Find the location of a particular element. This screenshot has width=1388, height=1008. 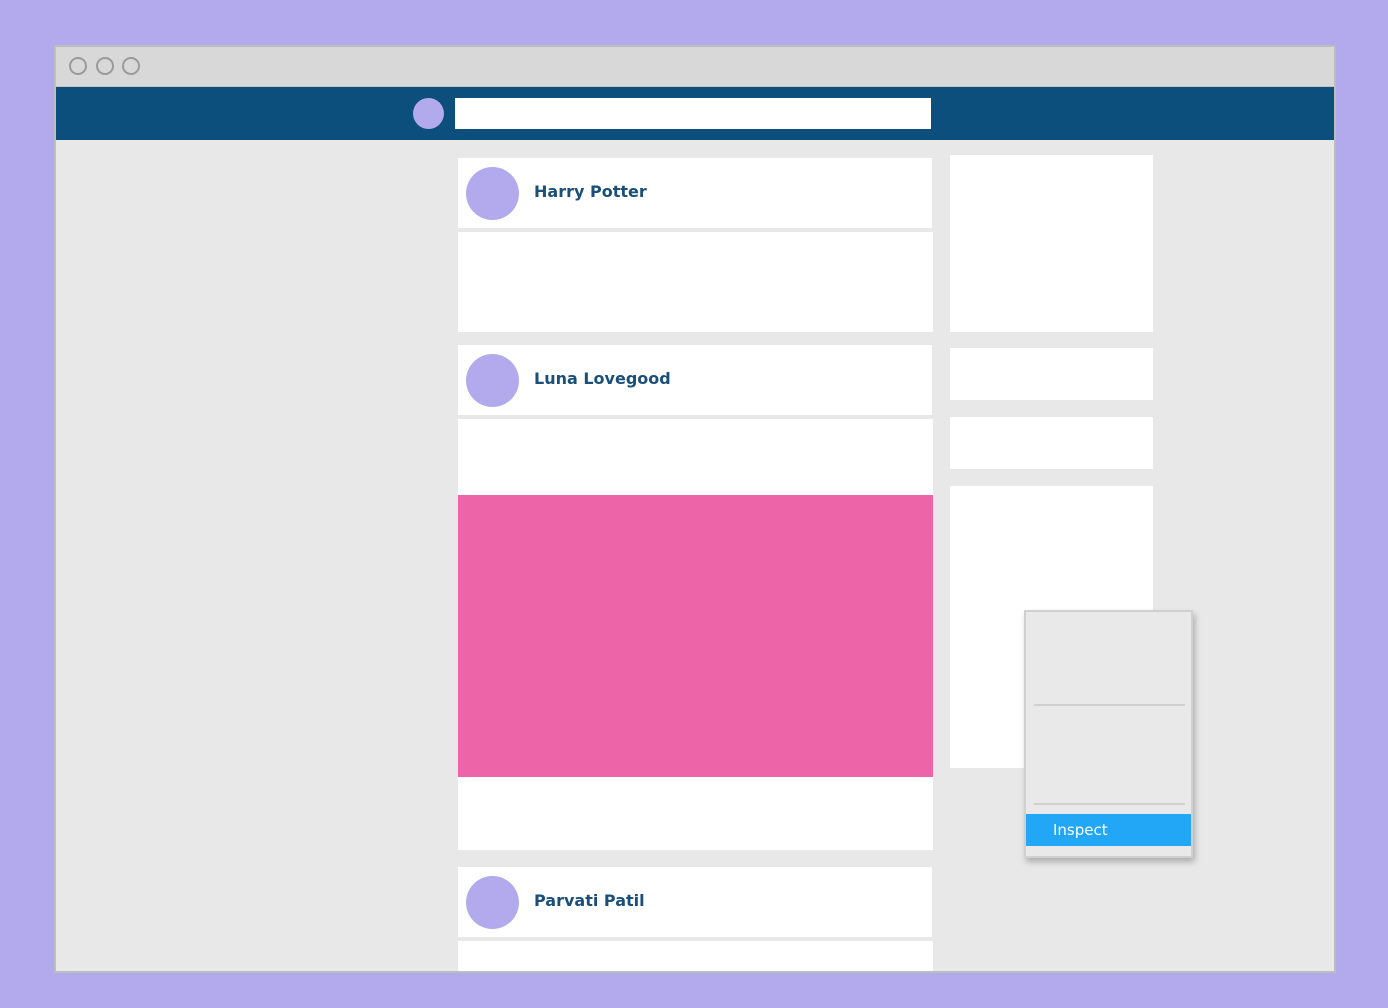

post-header-2: Luna Lovegood is located at coordinates (695, 380).